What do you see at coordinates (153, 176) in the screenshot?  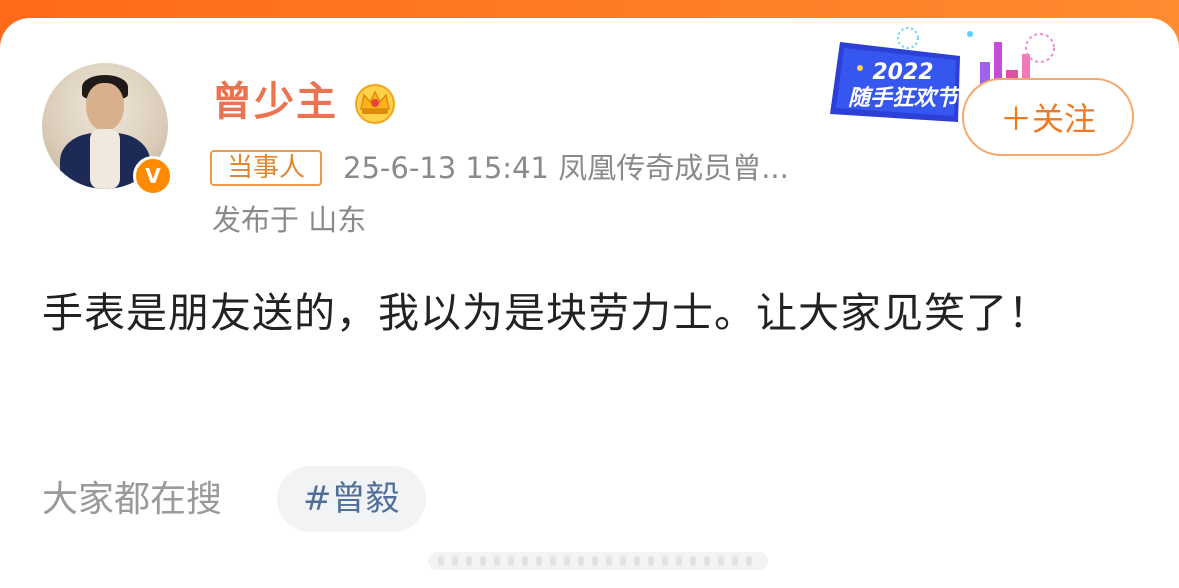 I see `verified-v-icon: V` at bounding box center [153, 176].